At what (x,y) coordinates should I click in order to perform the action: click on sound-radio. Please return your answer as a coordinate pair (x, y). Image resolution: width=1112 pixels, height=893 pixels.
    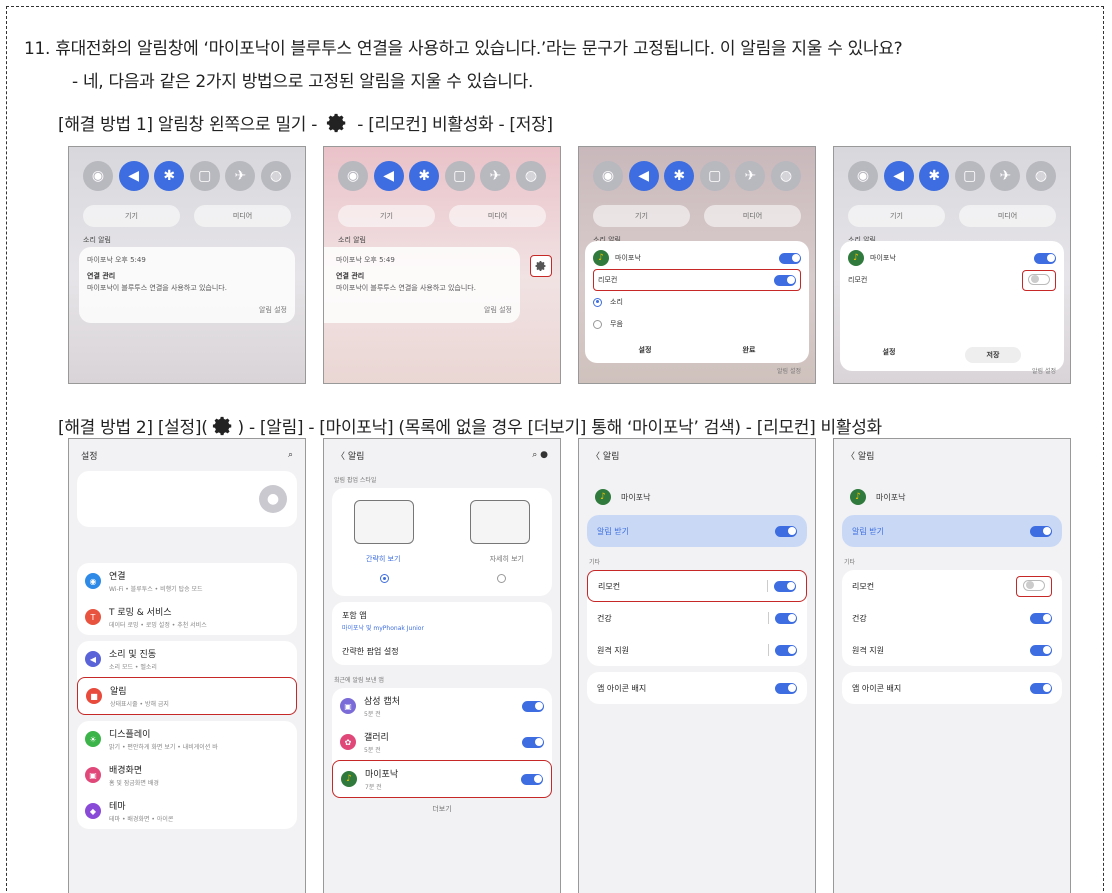
    Looking at the image, I should click on (597, 302).